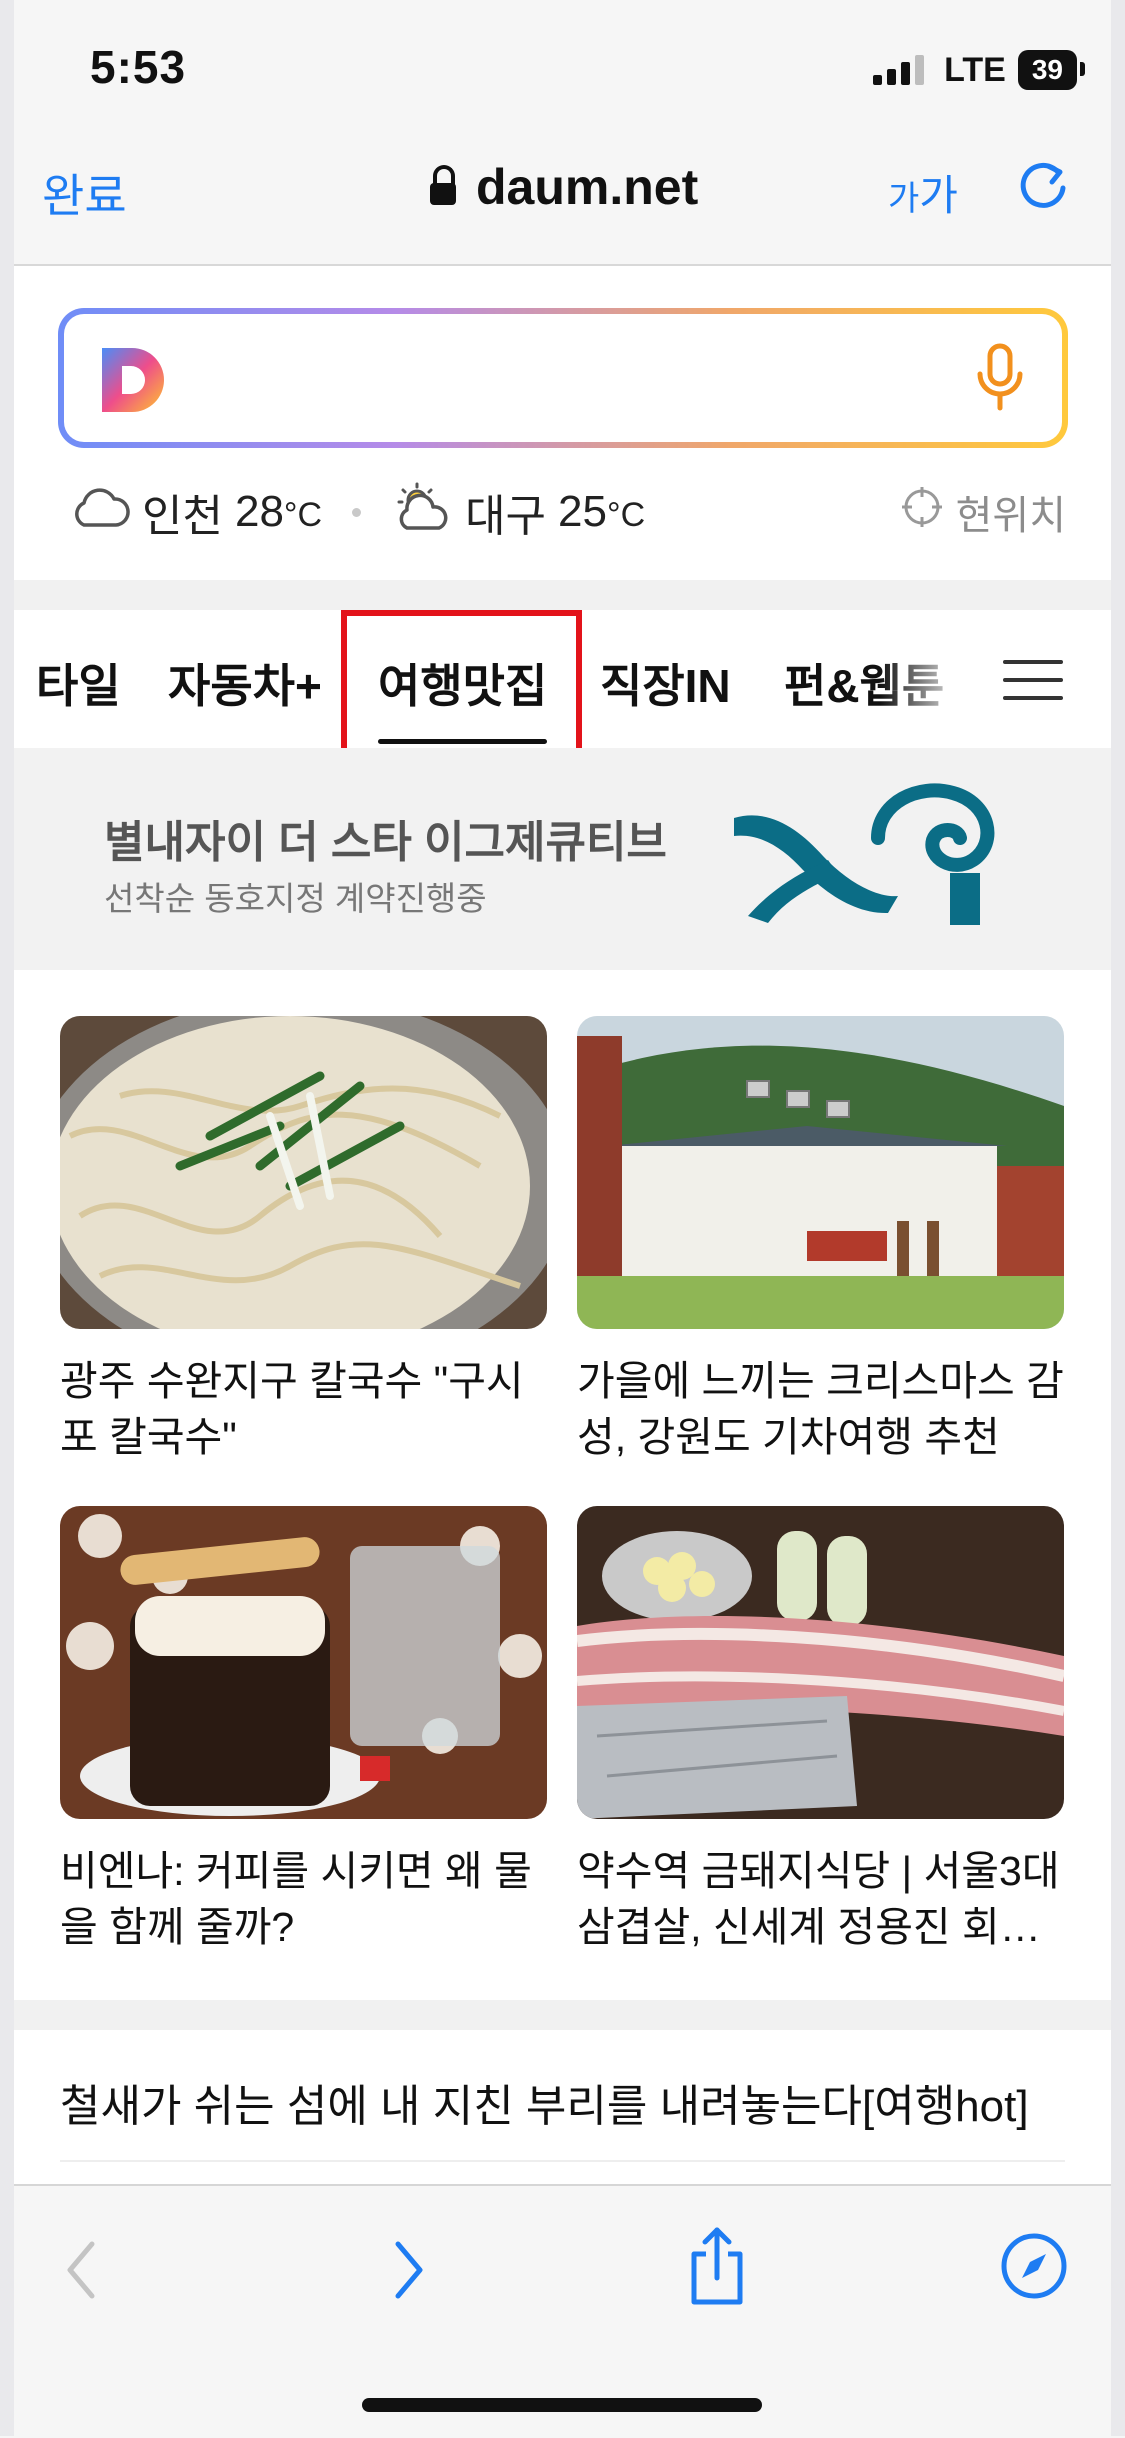  What do you see at coordinates (665, 683) in the screenshot?
I see `tab-work: 직장IN` at bounding box center [665, 683].